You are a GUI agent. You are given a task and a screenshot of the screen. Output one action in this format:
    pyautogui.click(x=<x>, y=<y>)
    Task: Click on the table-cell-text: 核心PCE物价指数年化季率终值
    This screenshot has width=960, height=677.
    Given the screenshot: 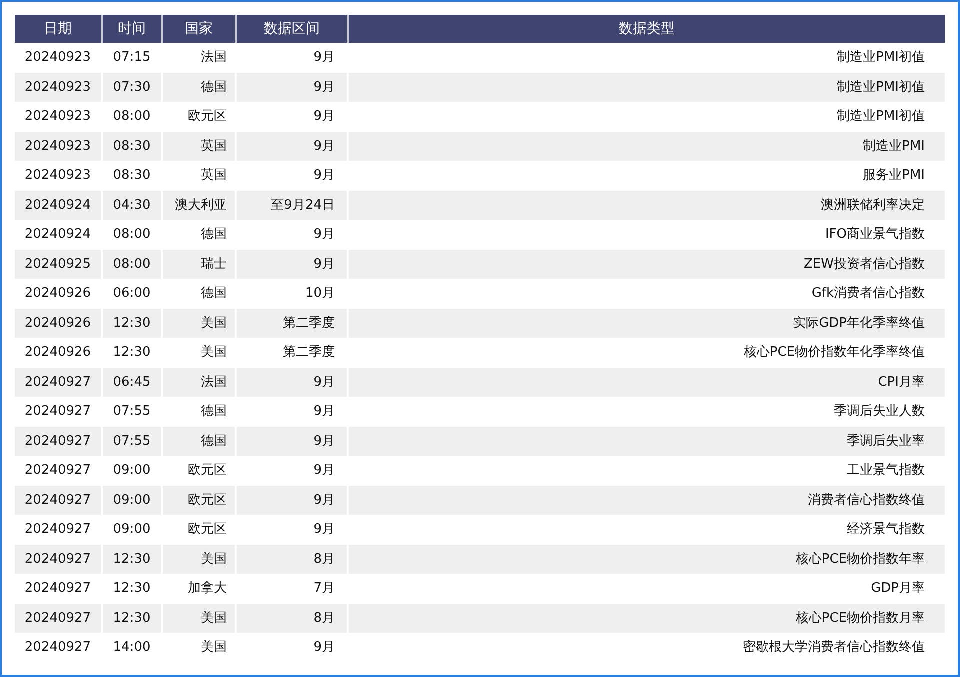 What is the action you would take?
    pyautogui.click(x=834, y=353)
    